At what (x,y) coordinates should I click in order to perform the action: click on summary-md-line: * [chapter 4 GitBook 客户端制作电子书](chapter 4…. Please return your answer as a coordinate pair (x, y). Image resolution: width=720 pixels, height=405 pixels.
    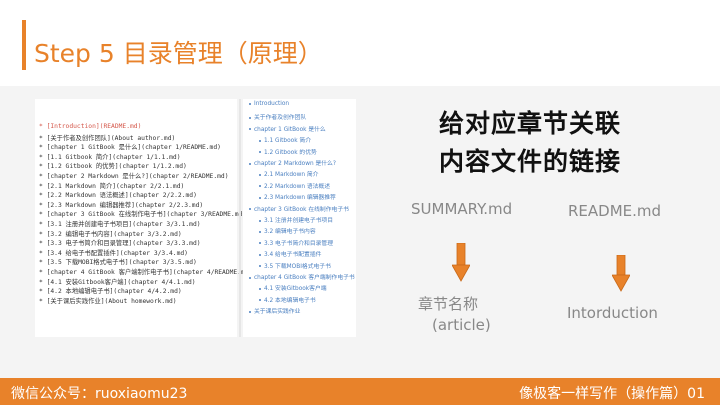
    Looking at the image, I should click on (146, 272).